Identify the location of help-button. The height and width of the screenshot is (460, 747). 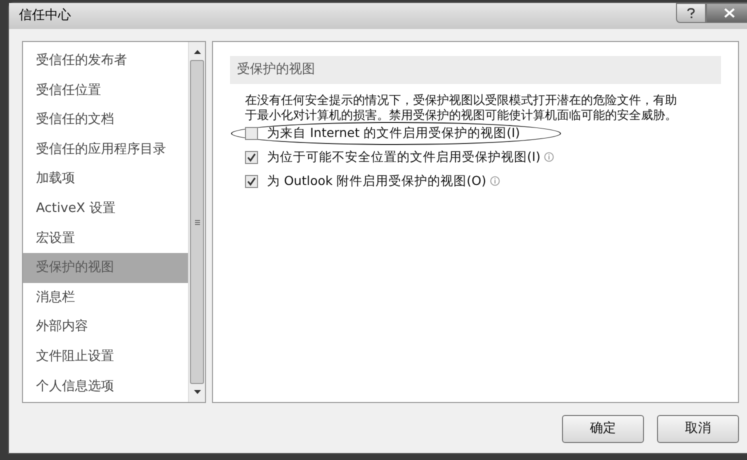
(691, 13).